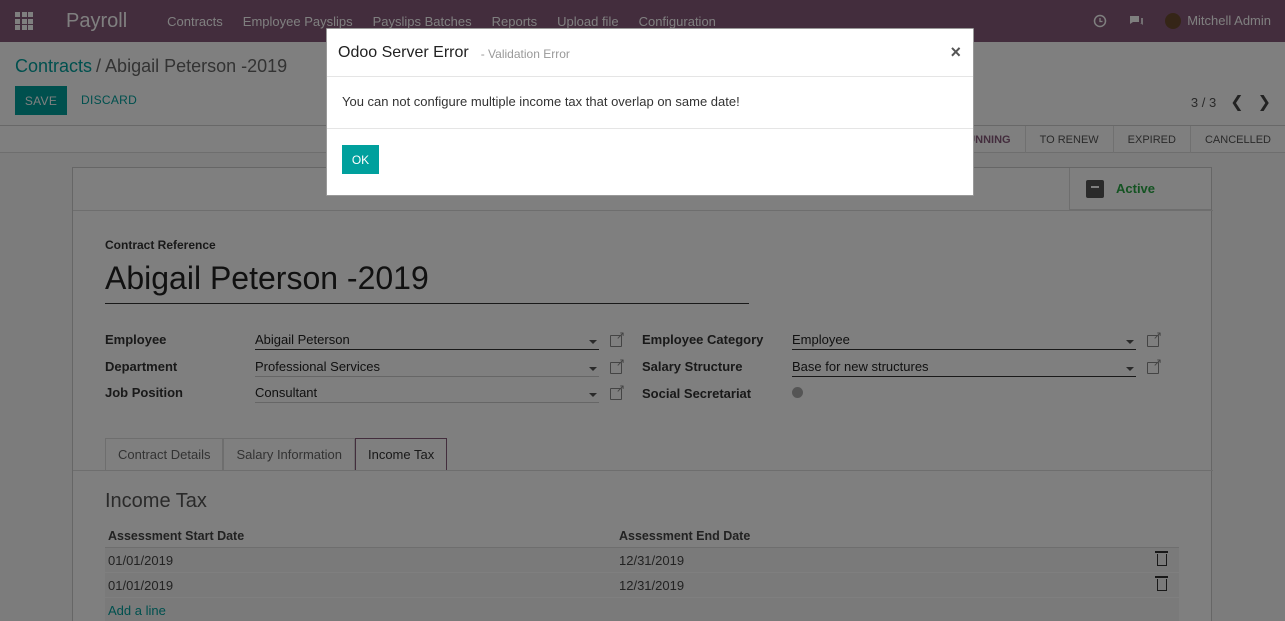 The height and width of the screenshot is (621, 1285). What do you see at coordinates (650, 53) in the screenshot?
I see `dialog-header: Odoo Server Error - Validation Error ×` at bounding box center [650, 53].